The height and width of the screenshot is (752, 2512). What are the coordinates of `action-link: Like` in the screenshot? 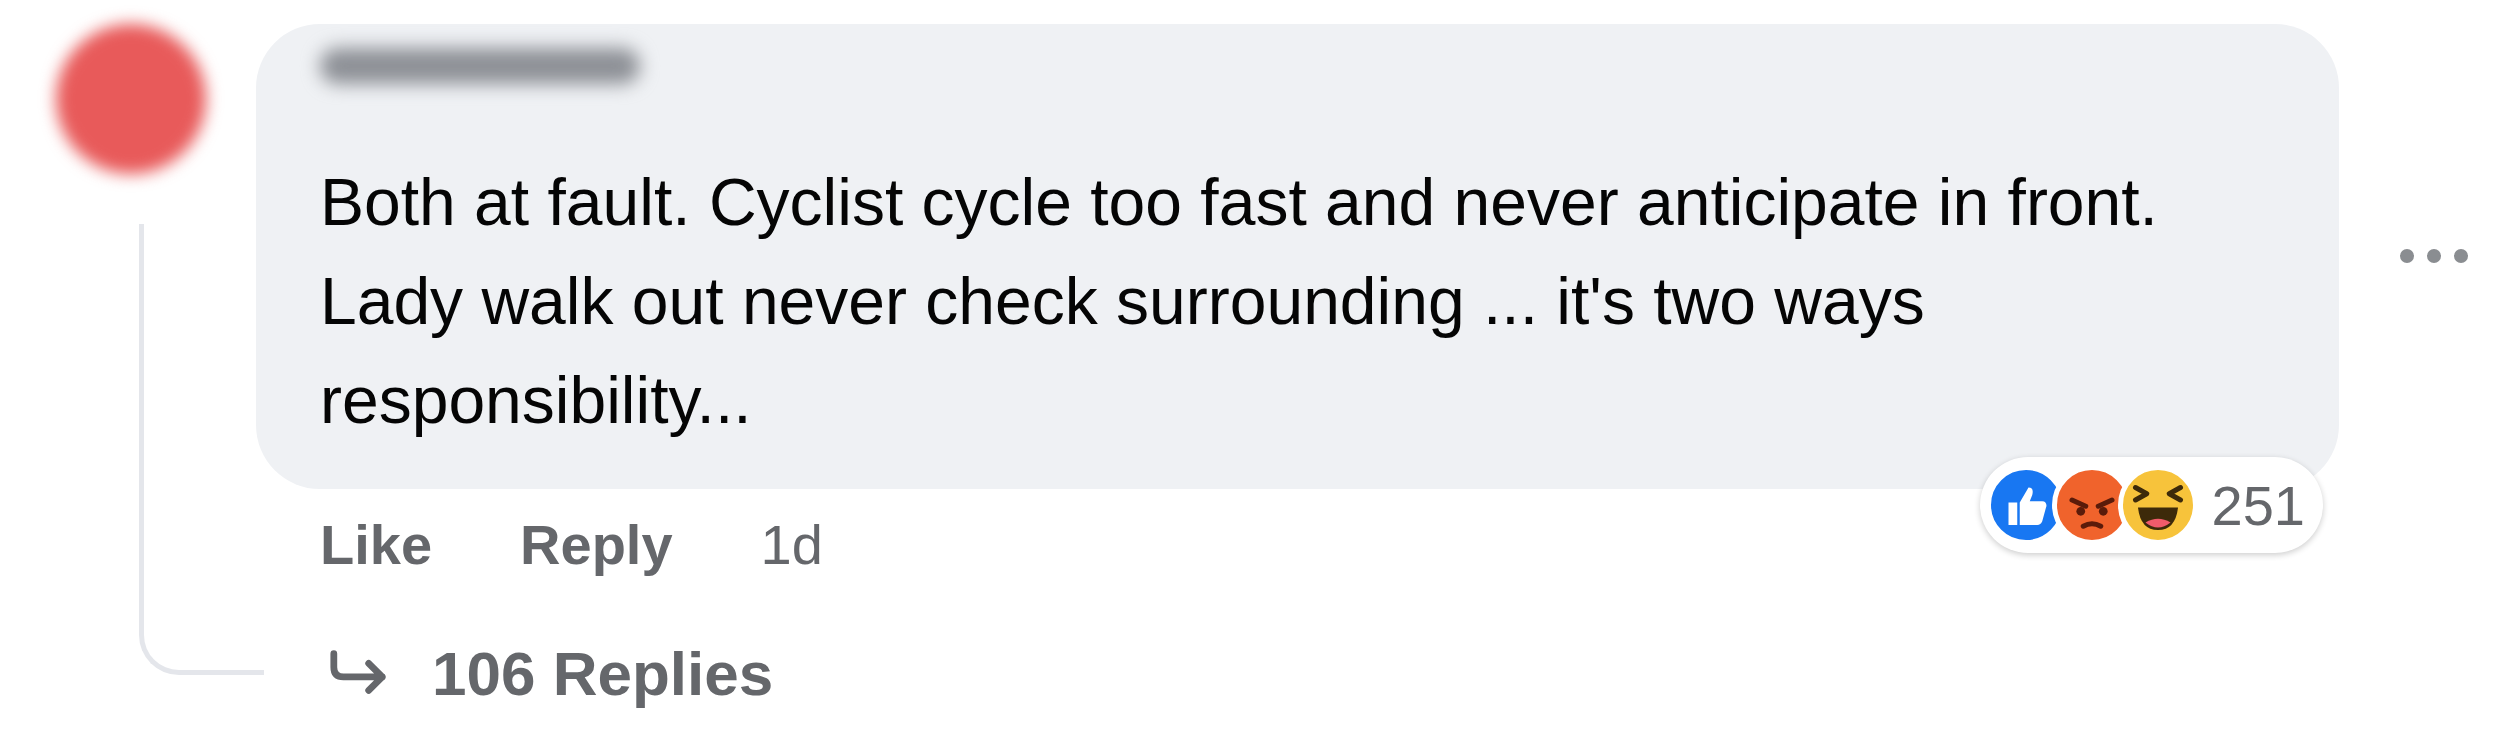 It's located at (376, 545).